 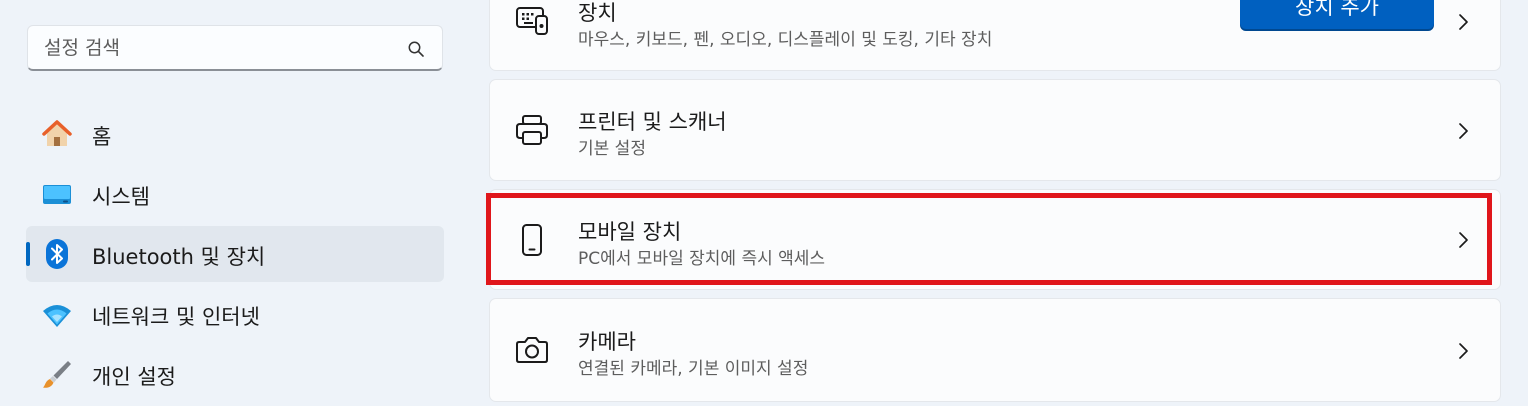 I want to click on sidebar-item-home: 홈, so click(x=235, y=134).